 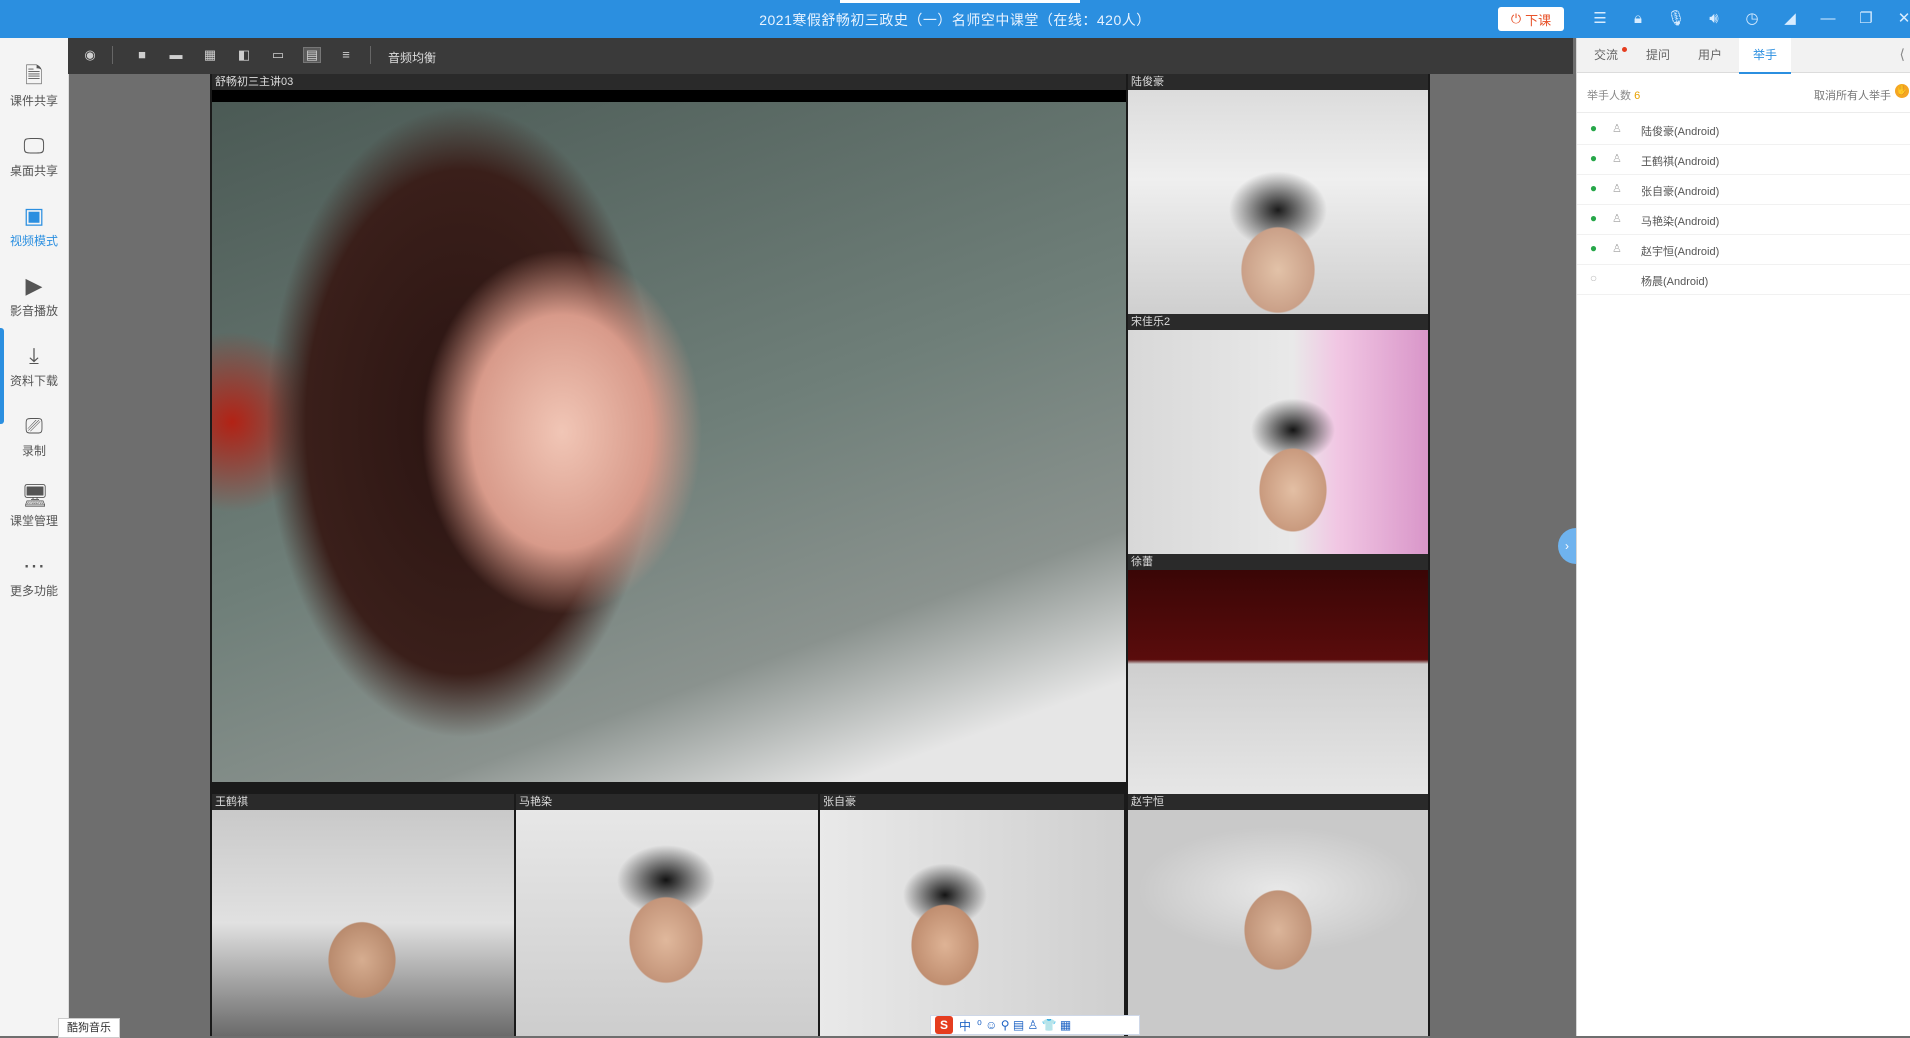 What do you see at coordinates (33, 171) in the screenshot?
I see `sidebar-item-label: 桌面共享` at bounding box center [33, 171].